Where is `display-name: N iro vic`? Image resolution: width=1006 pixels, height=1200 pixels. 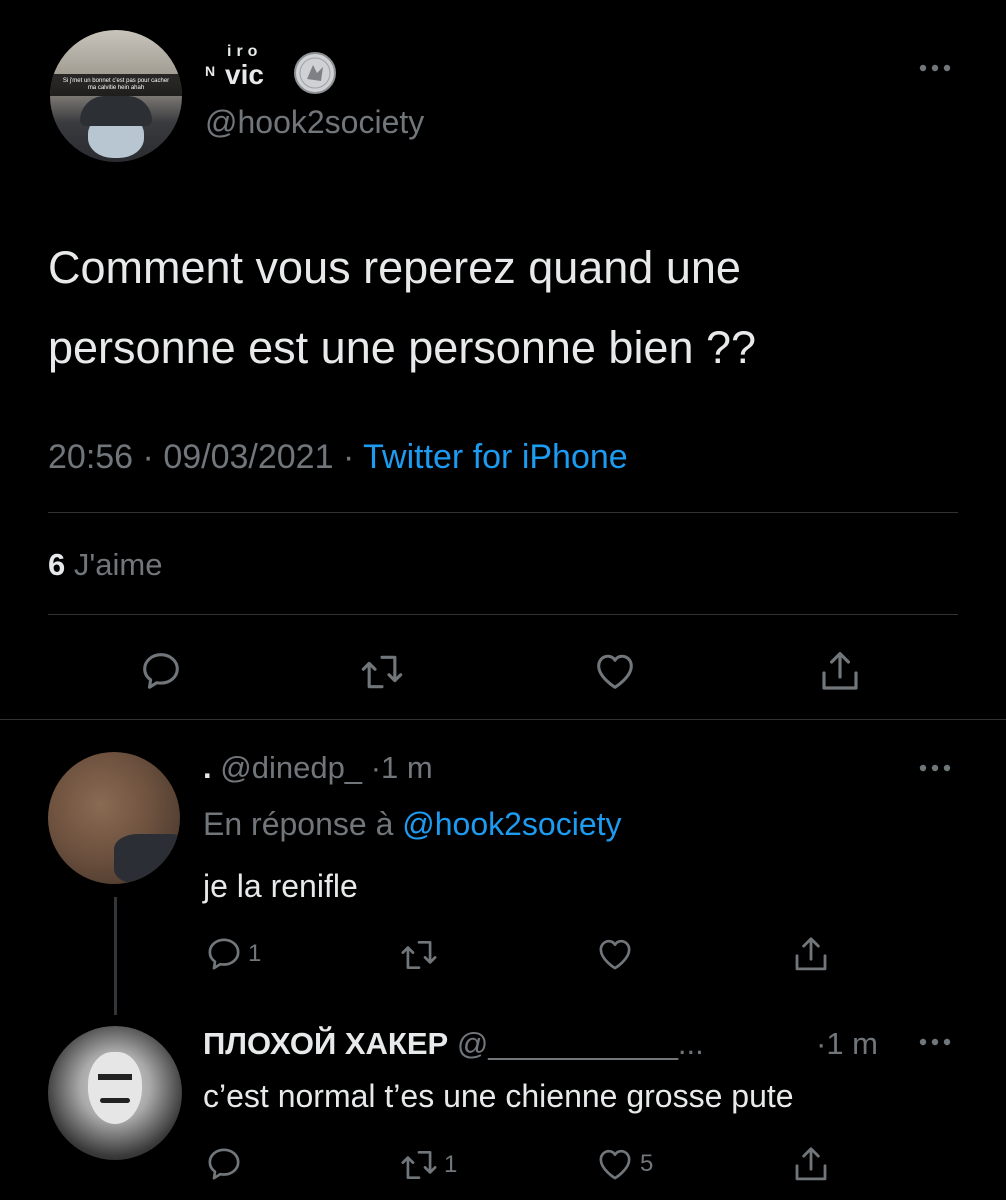
display-name: N iro vic is located at coordinates (275, 69).